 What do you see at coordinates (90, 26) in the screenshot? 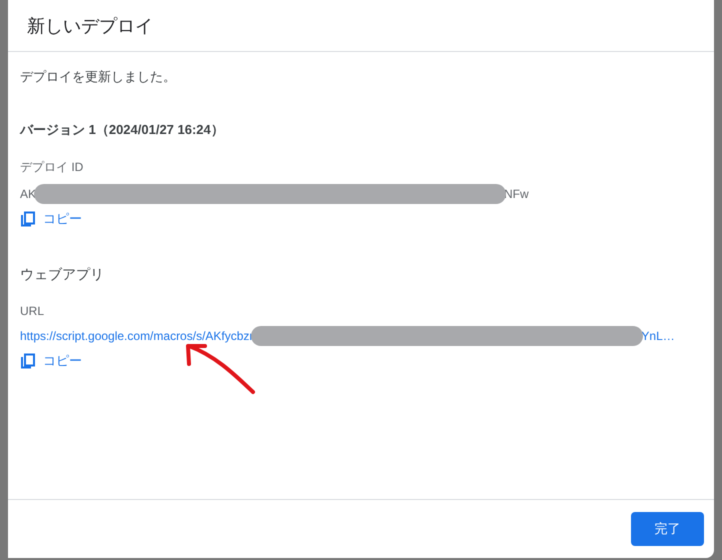
I see `dialog-title: 新しいデプロイ` at bounding box center [90, 26].